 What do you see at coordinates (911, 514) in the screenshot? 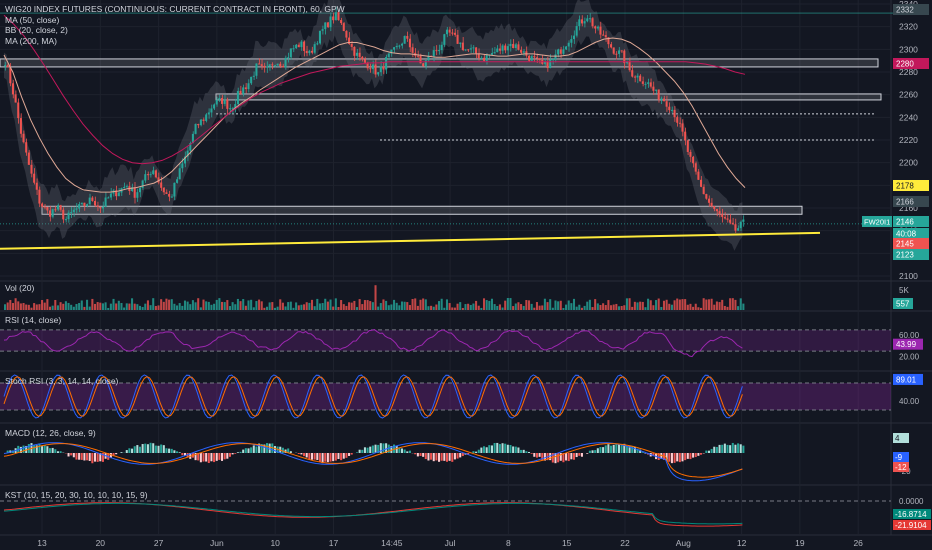
I see `kst-tag-label: -16.8714` at bounding box center [911, 514].